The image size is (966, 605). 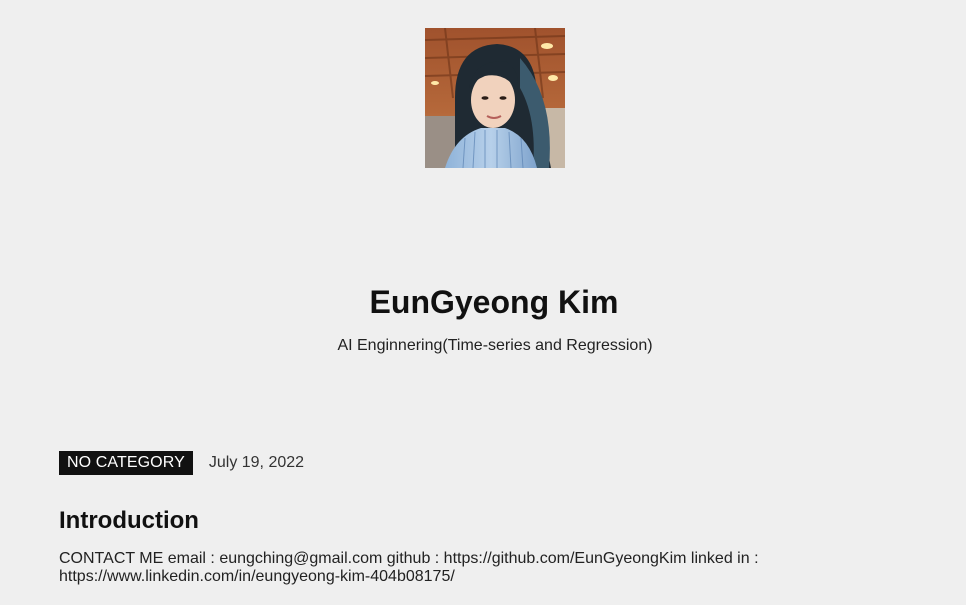 I want to click on post-title: Introduction, so click(x=129, y=521).